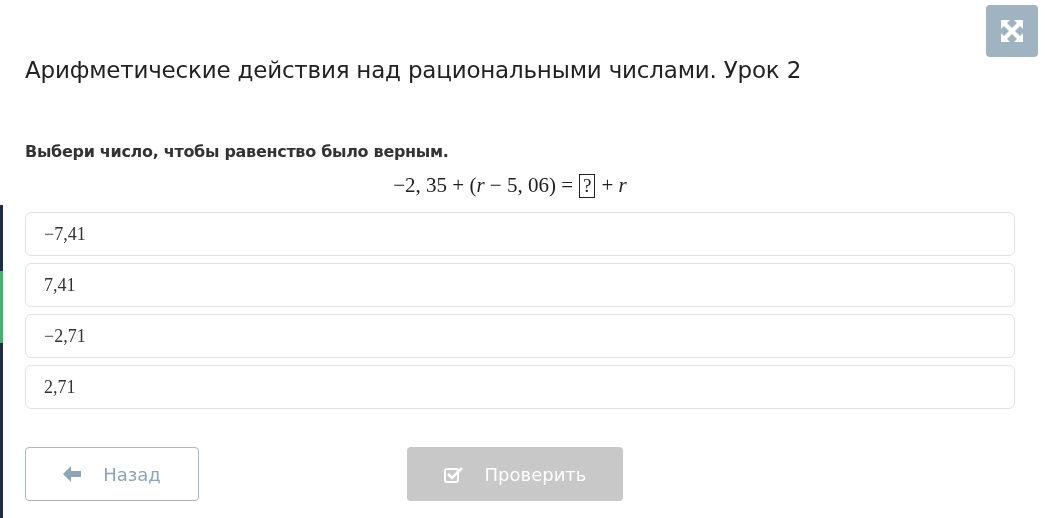 The height and width of the screenshot is (518, 1045). What do you see at coordinates (414, 70) in the screenshot?
I see `lesson-title: Арифметические действия над рациональными числами. Урок 2` at bounding box center [414, 70].